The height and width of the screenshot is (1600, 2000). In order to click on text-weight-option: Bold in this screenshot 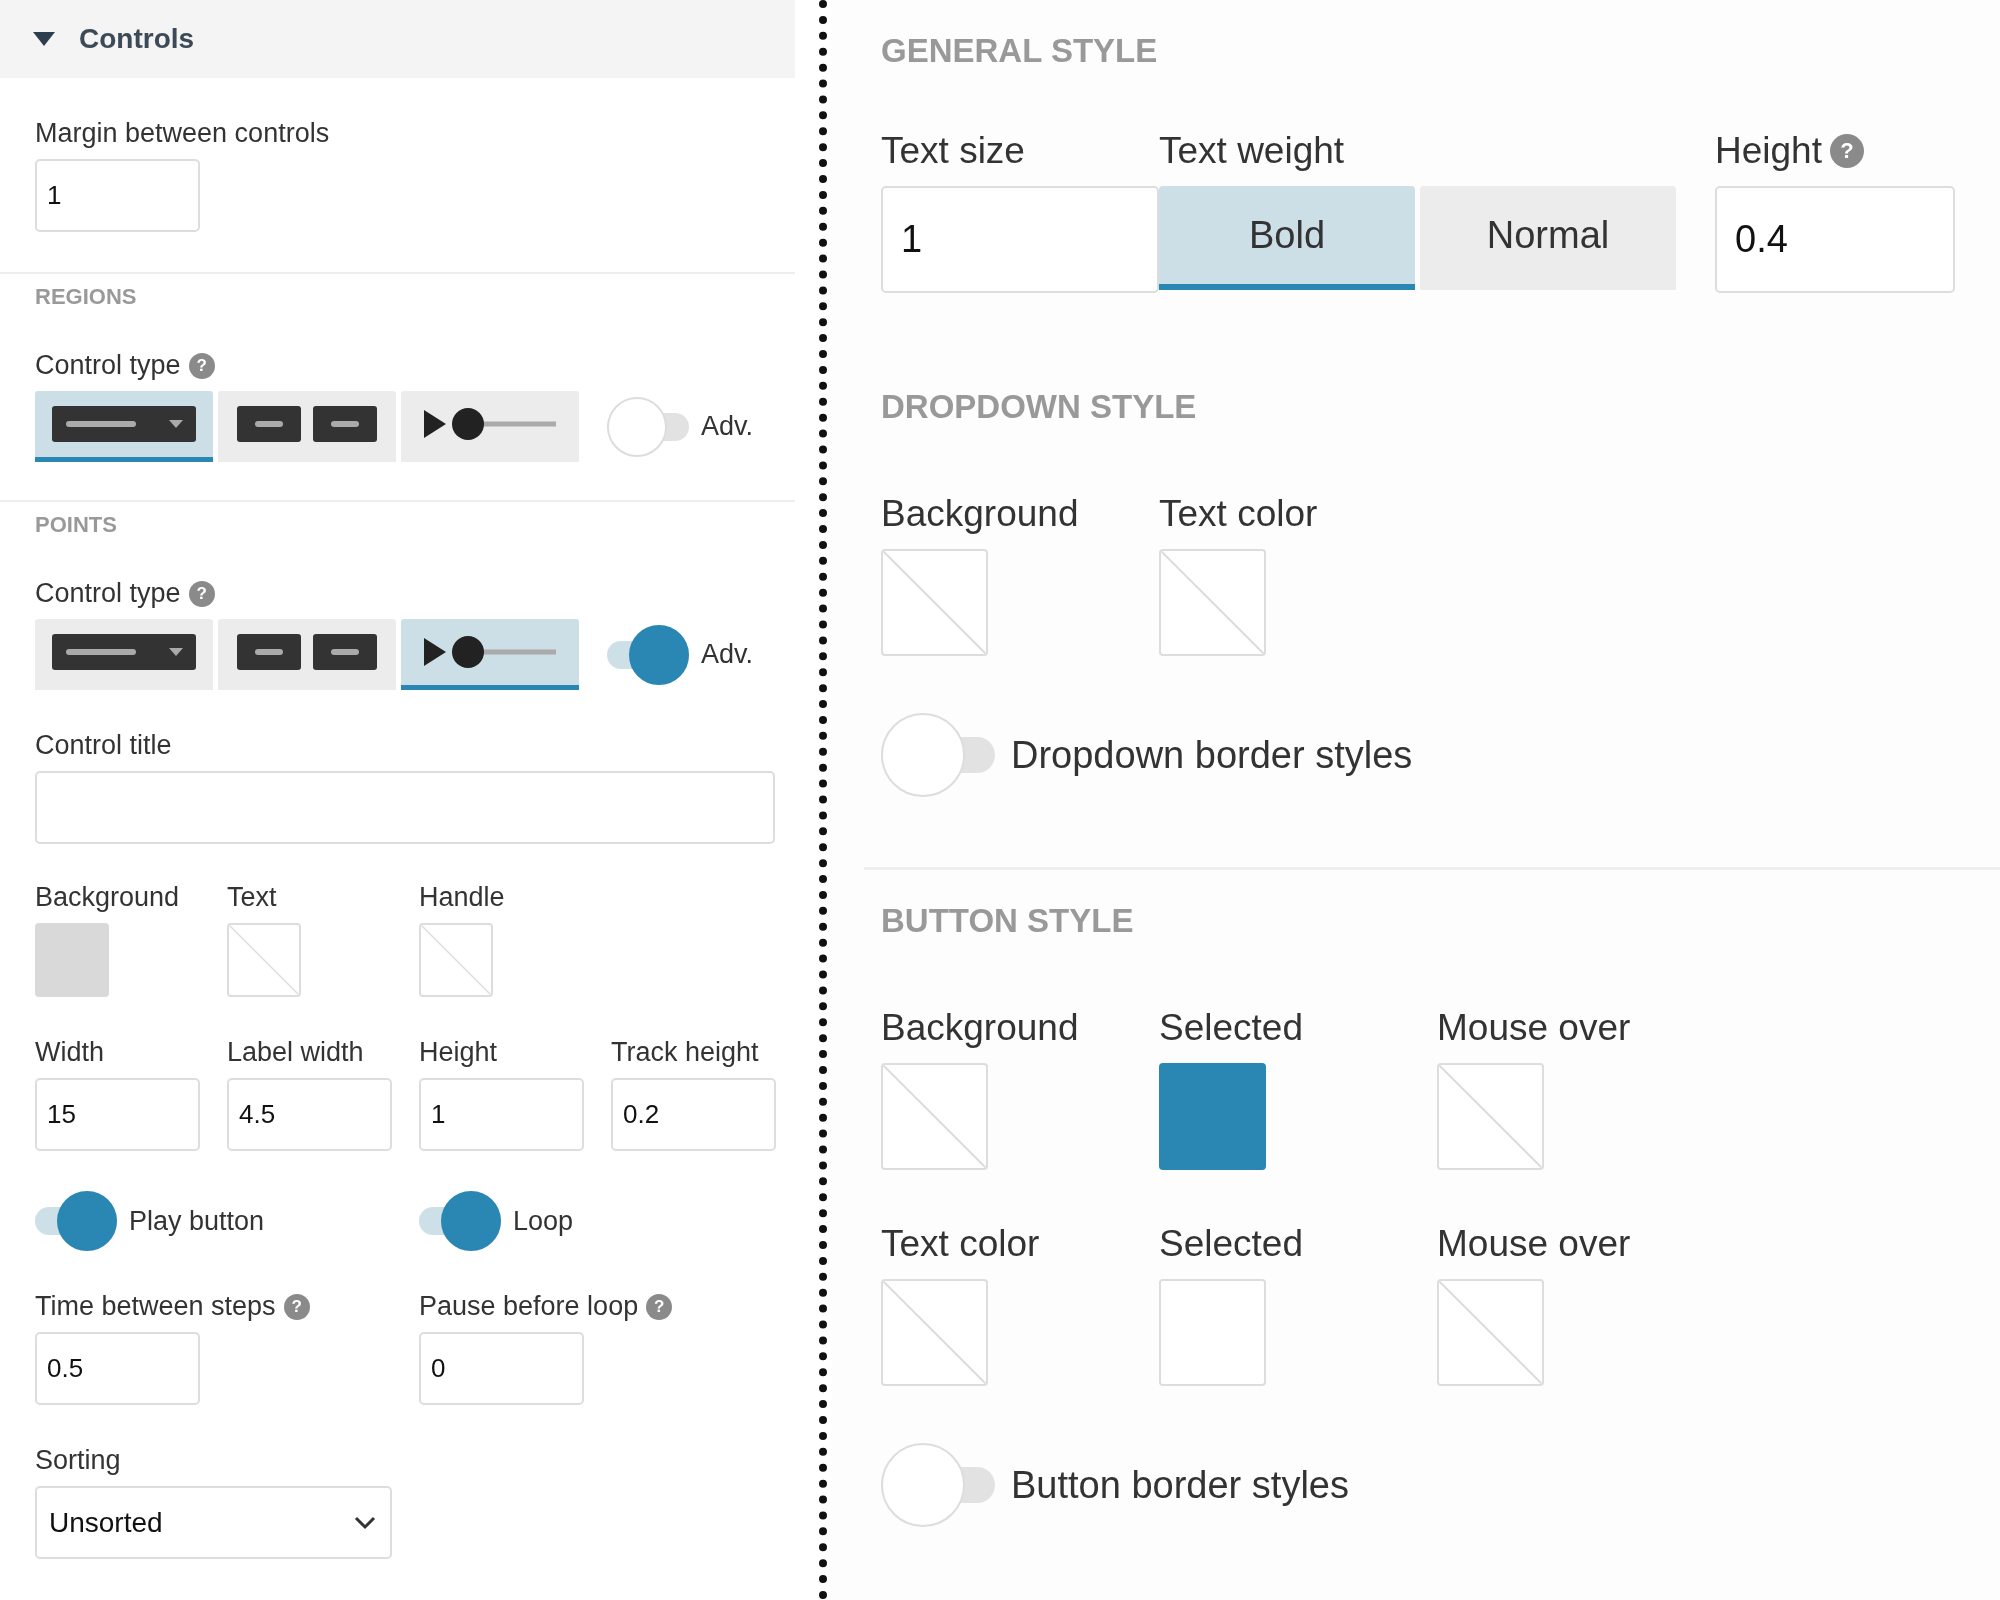, I will do `click(1287, 238)`.